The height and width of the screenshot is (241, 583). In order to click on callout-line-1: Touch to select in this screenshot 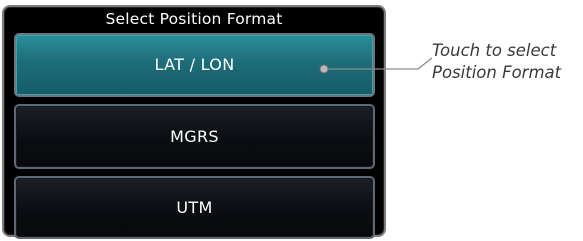, I will do `click(494, 50)`.